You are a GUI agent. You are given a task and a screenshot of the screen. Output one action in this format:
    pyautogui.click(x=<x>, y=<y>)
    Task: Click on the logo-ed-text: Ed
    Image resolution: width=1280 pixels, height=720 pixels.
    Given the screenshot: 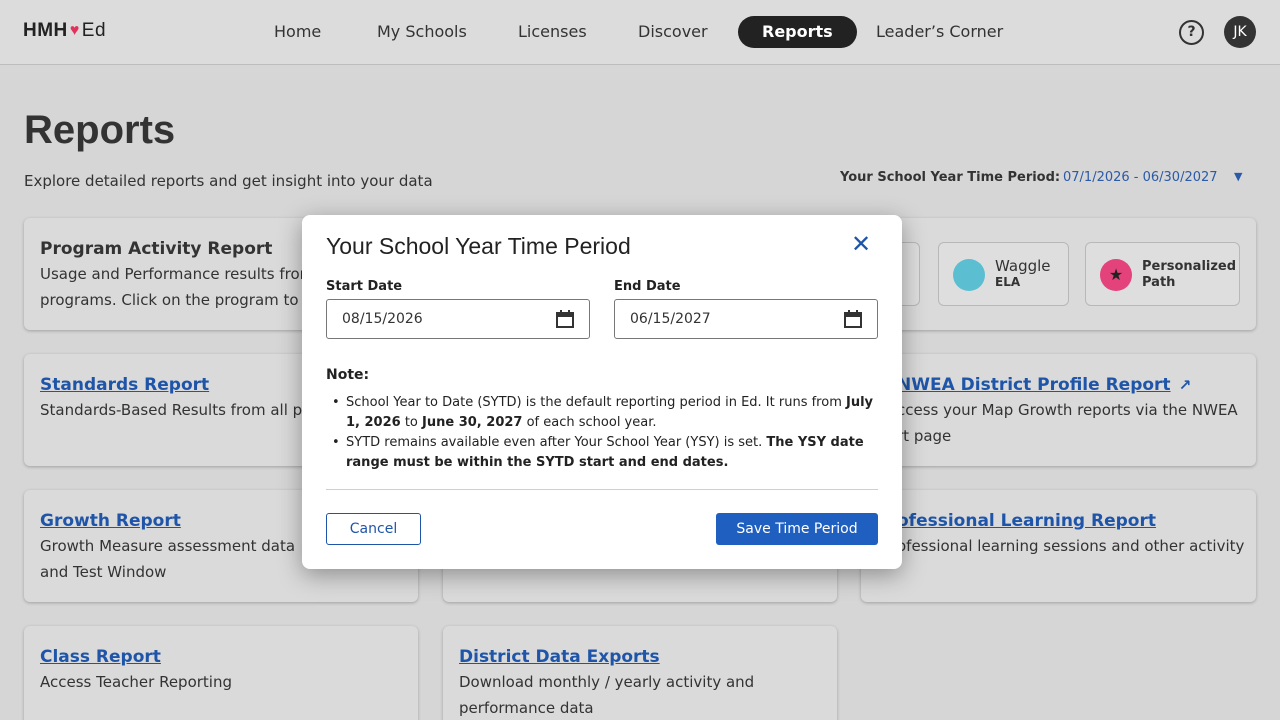 What is the action you would take?
    pyautogui.click(x=94, y=30)
    